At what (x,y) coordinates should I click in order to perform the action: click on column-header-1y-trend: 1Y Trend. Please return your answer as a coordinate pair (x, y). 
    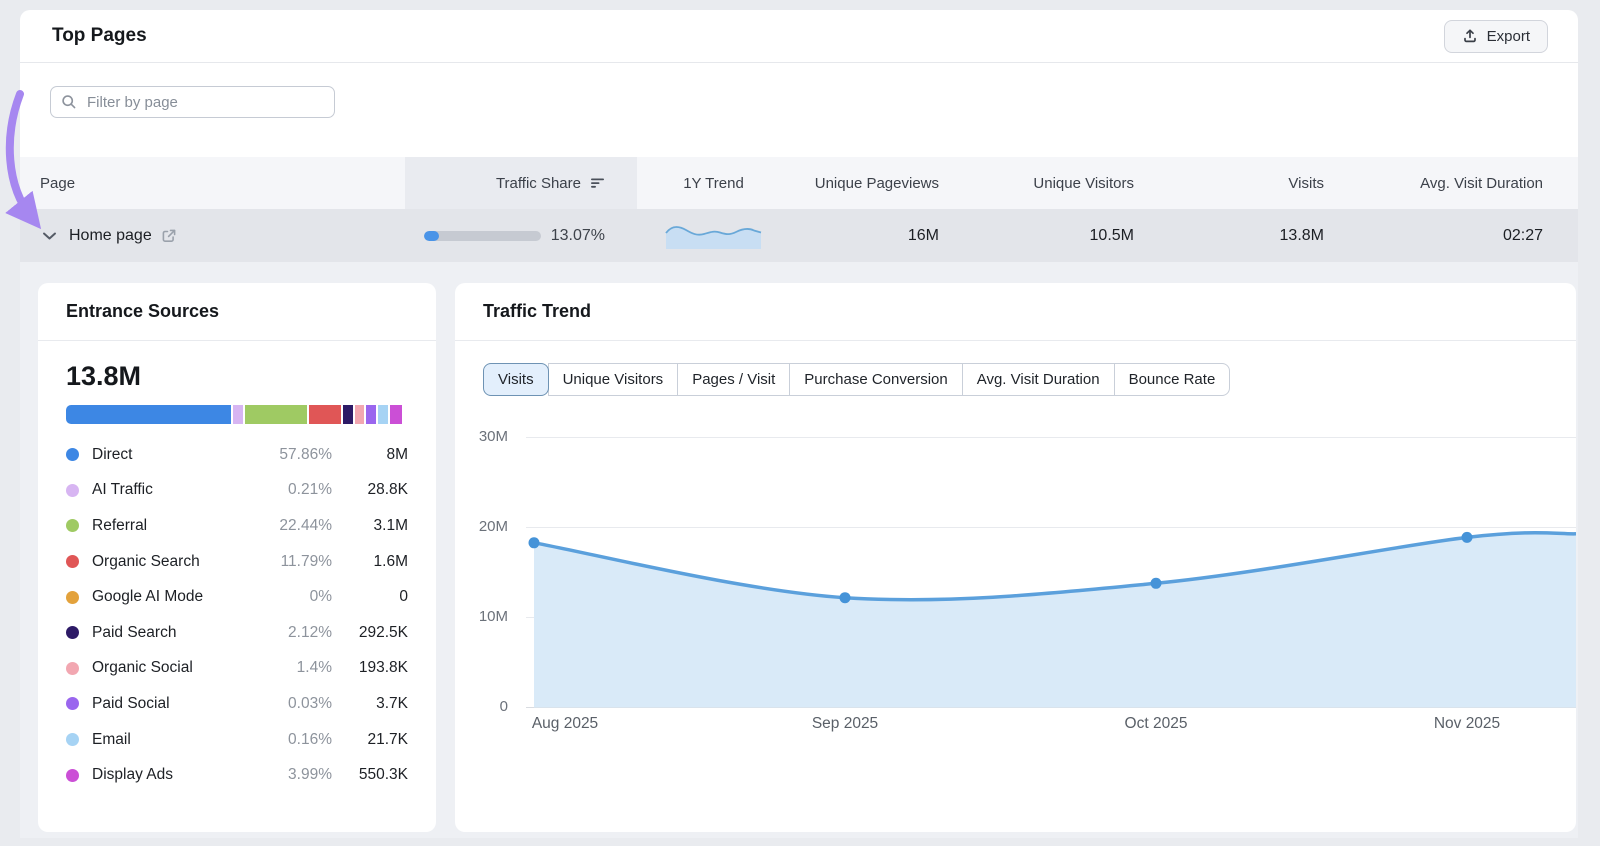
    Looking at the image, I should click on (713, 183).